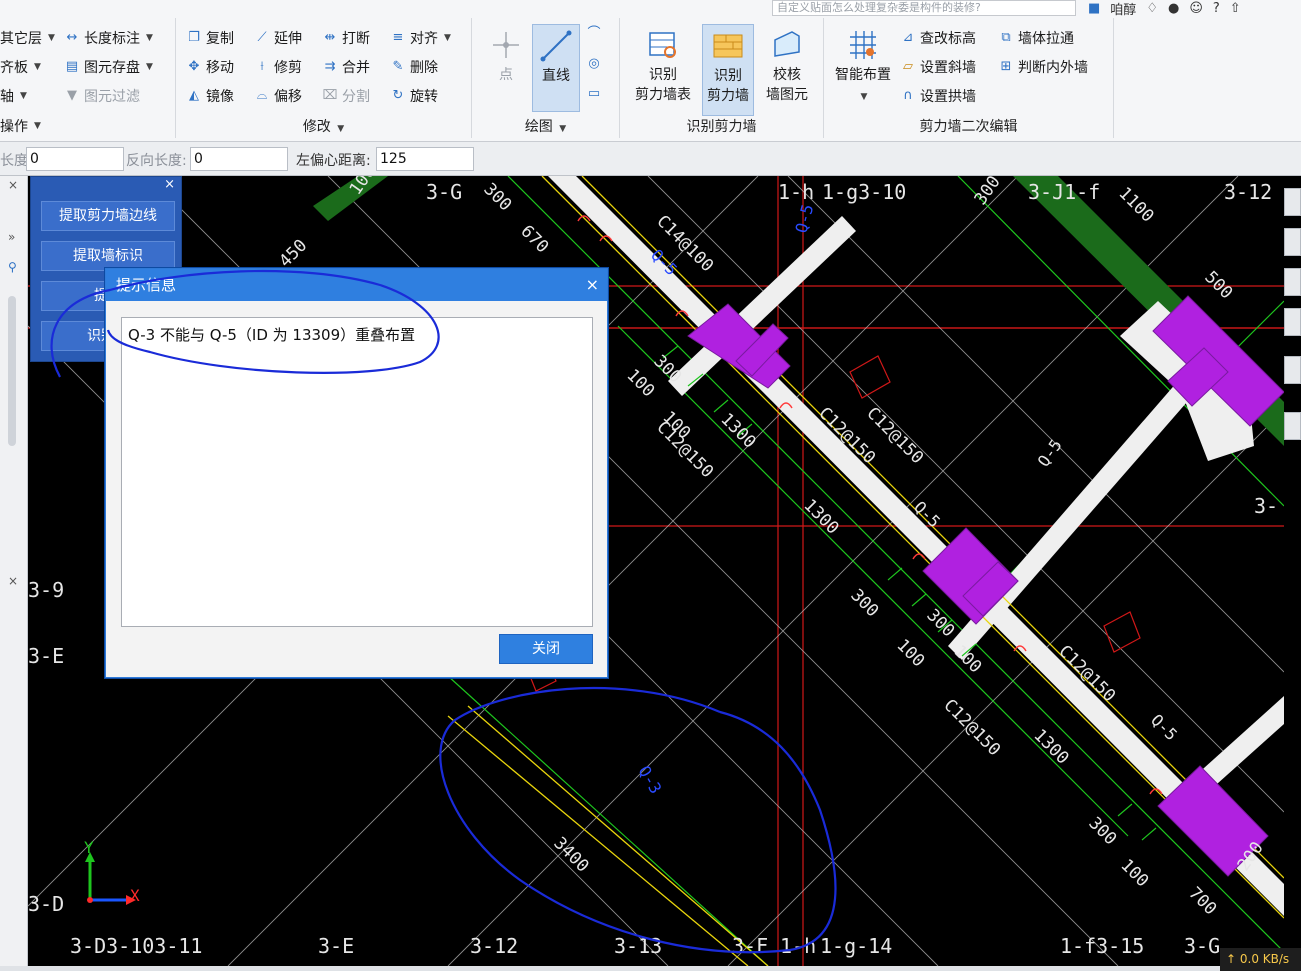  I want to click on face-icon: ☺, so click(1196, 8).